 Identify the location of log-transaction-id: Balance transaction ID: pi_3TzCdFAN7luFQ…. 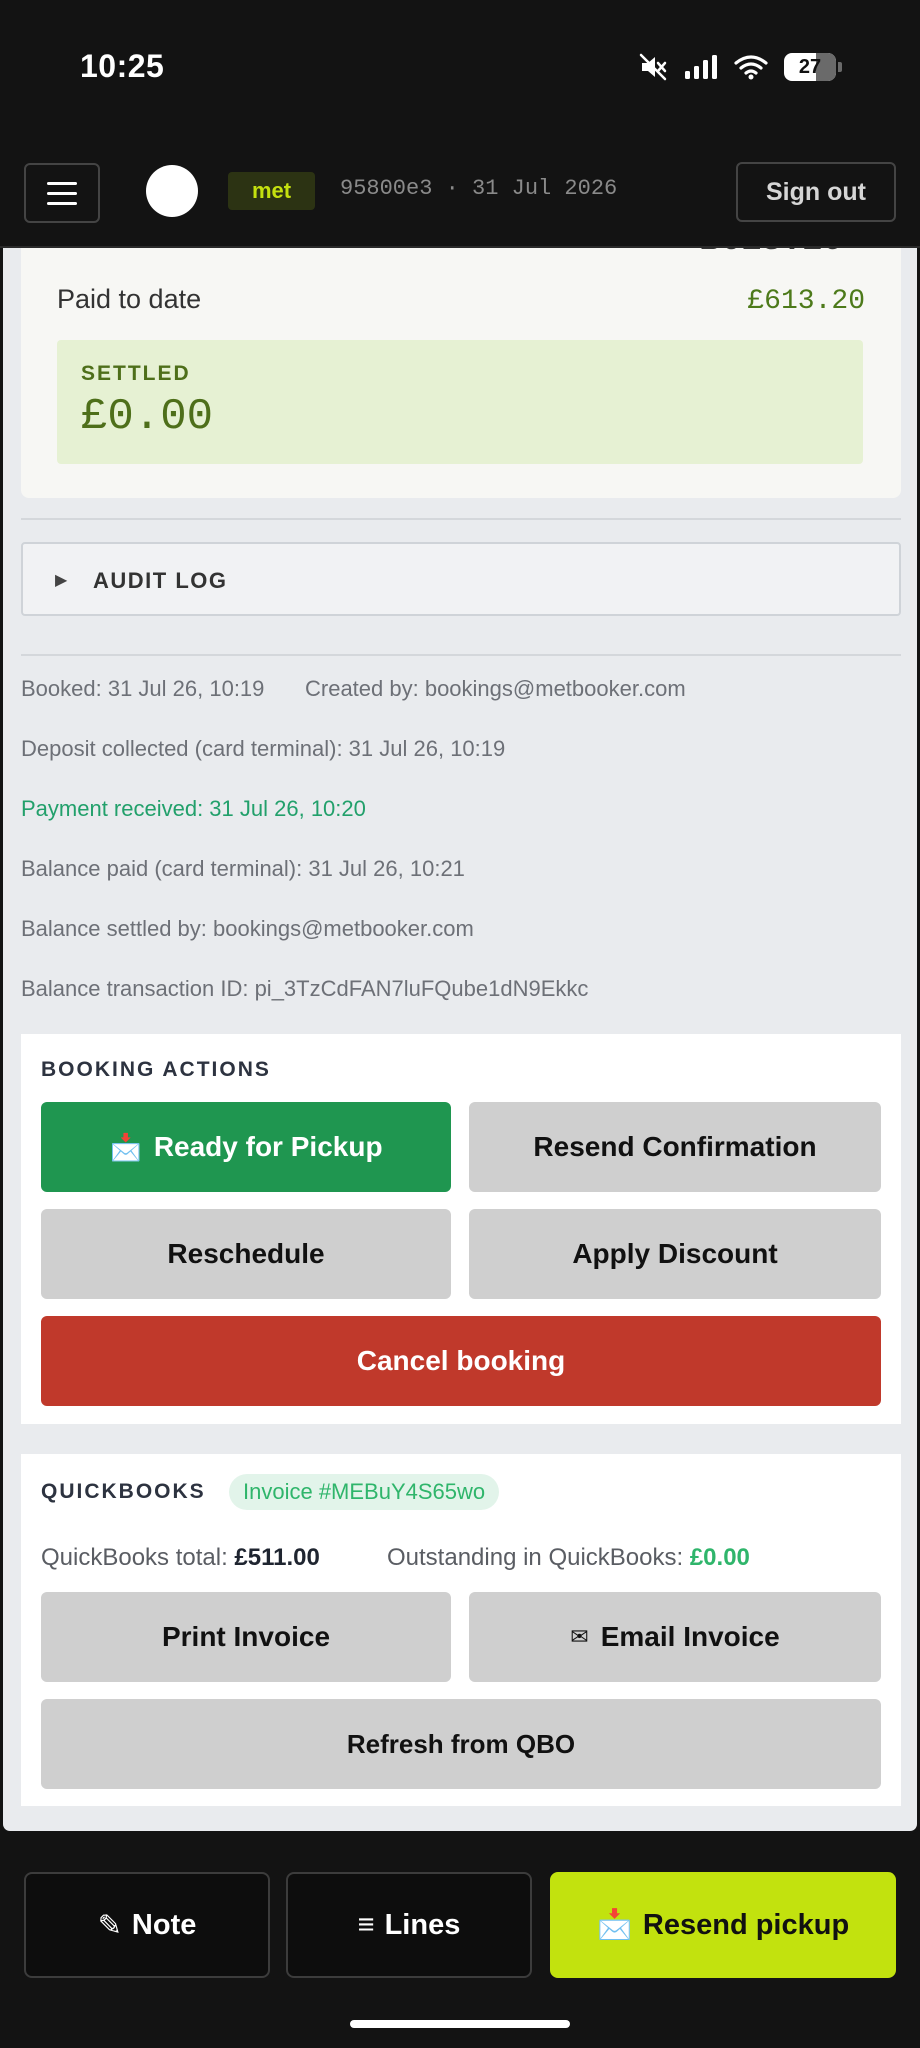
(305, 988).